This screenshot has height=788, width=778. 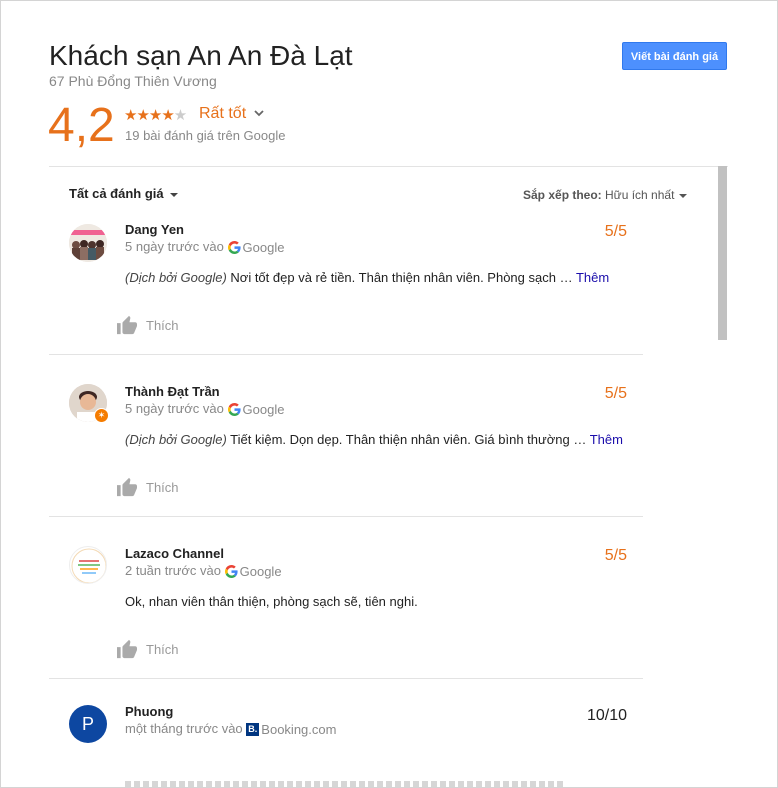 I want to click on rating-stars: ★★★★★, so click(x=155, y=115).